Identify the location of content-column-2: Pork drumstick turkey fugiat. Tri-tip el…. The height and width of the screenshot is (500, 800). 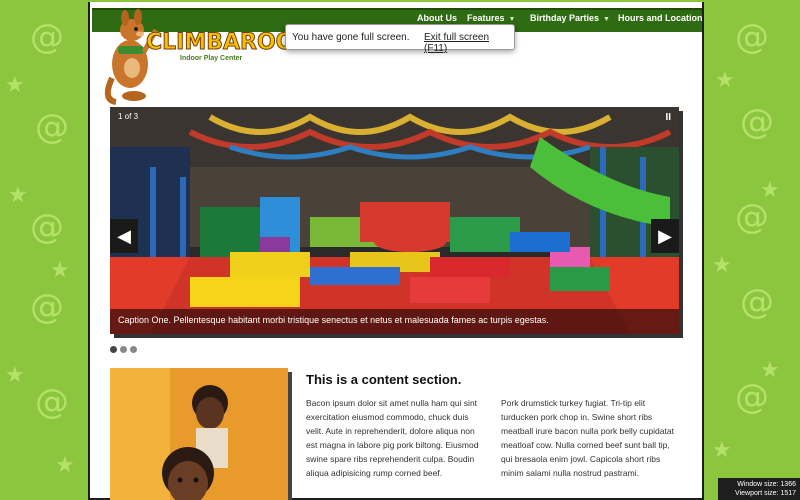
(587, 438).